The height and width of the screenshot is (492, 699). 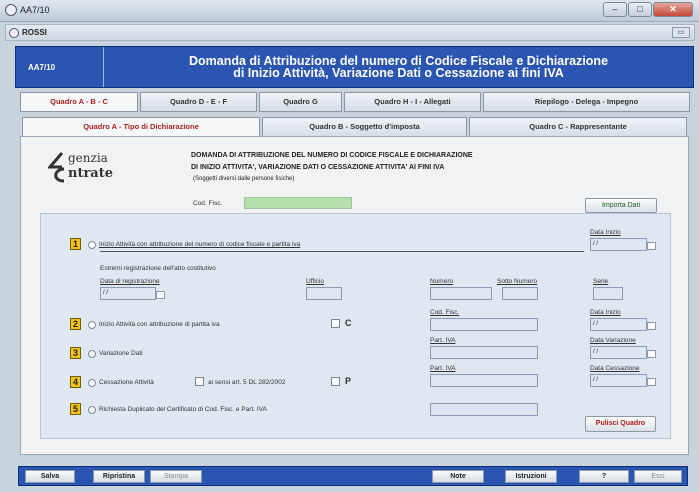 What do you see at coordinates (141, 127) in the screenshot?
I see `subtab-quadro-a: Quadro A - Tipo di Dichiarazione` at bounding box center [141, 127].